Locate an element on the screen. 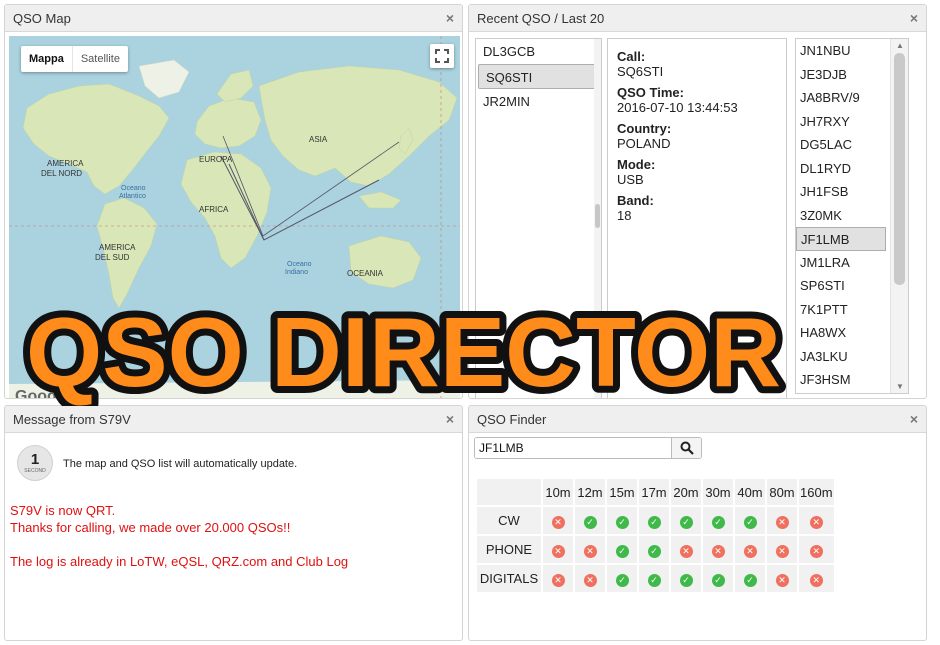  scrollbar is located at coordinates (597, 218).